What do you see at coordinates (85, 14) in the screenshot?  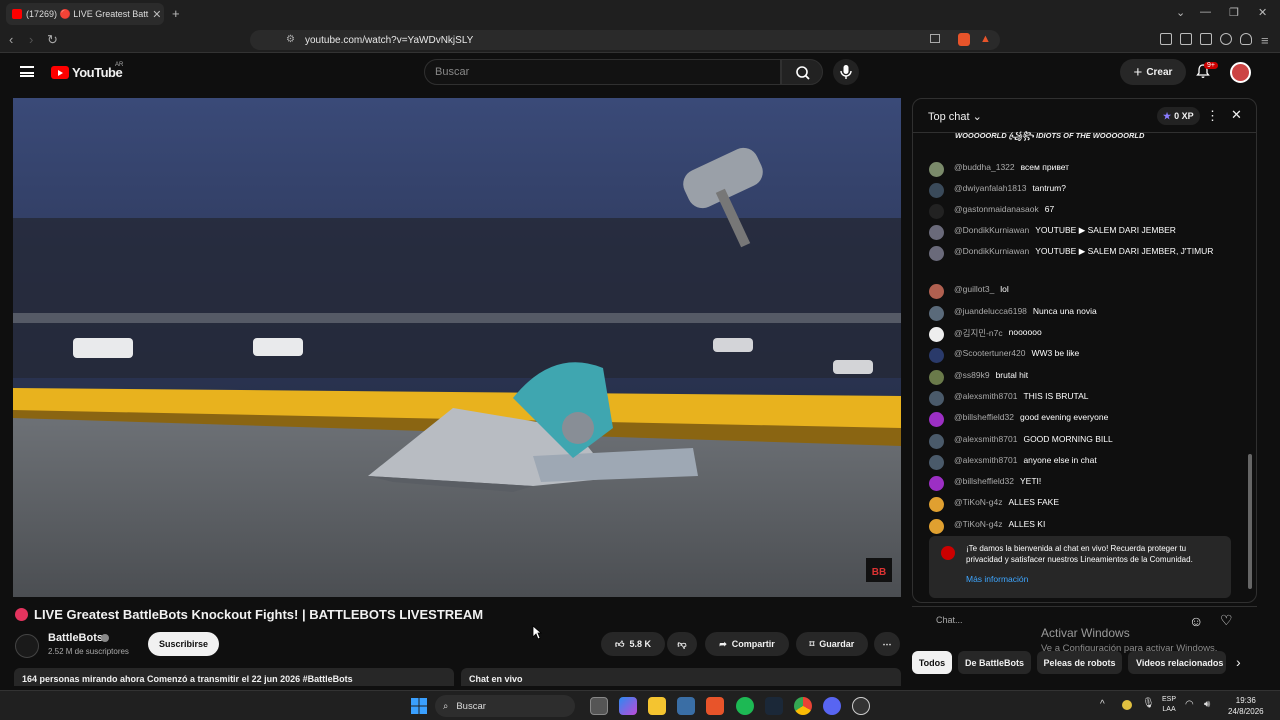 I see `browser-tab: (17269) 🔴 LIVE Greatest Batt ✕` at bounding box center [85, 14].